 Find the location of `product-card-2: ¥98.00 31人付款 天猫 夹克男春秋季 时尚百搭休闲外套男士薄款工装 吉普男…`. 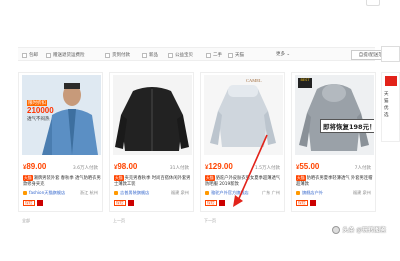

product-card-2: ¥98.00 31人付款 天猫 夹克男春秋季 时尚百搭休闲外套男士薄款工装 吉普男… is located at coordinates (151, 142).